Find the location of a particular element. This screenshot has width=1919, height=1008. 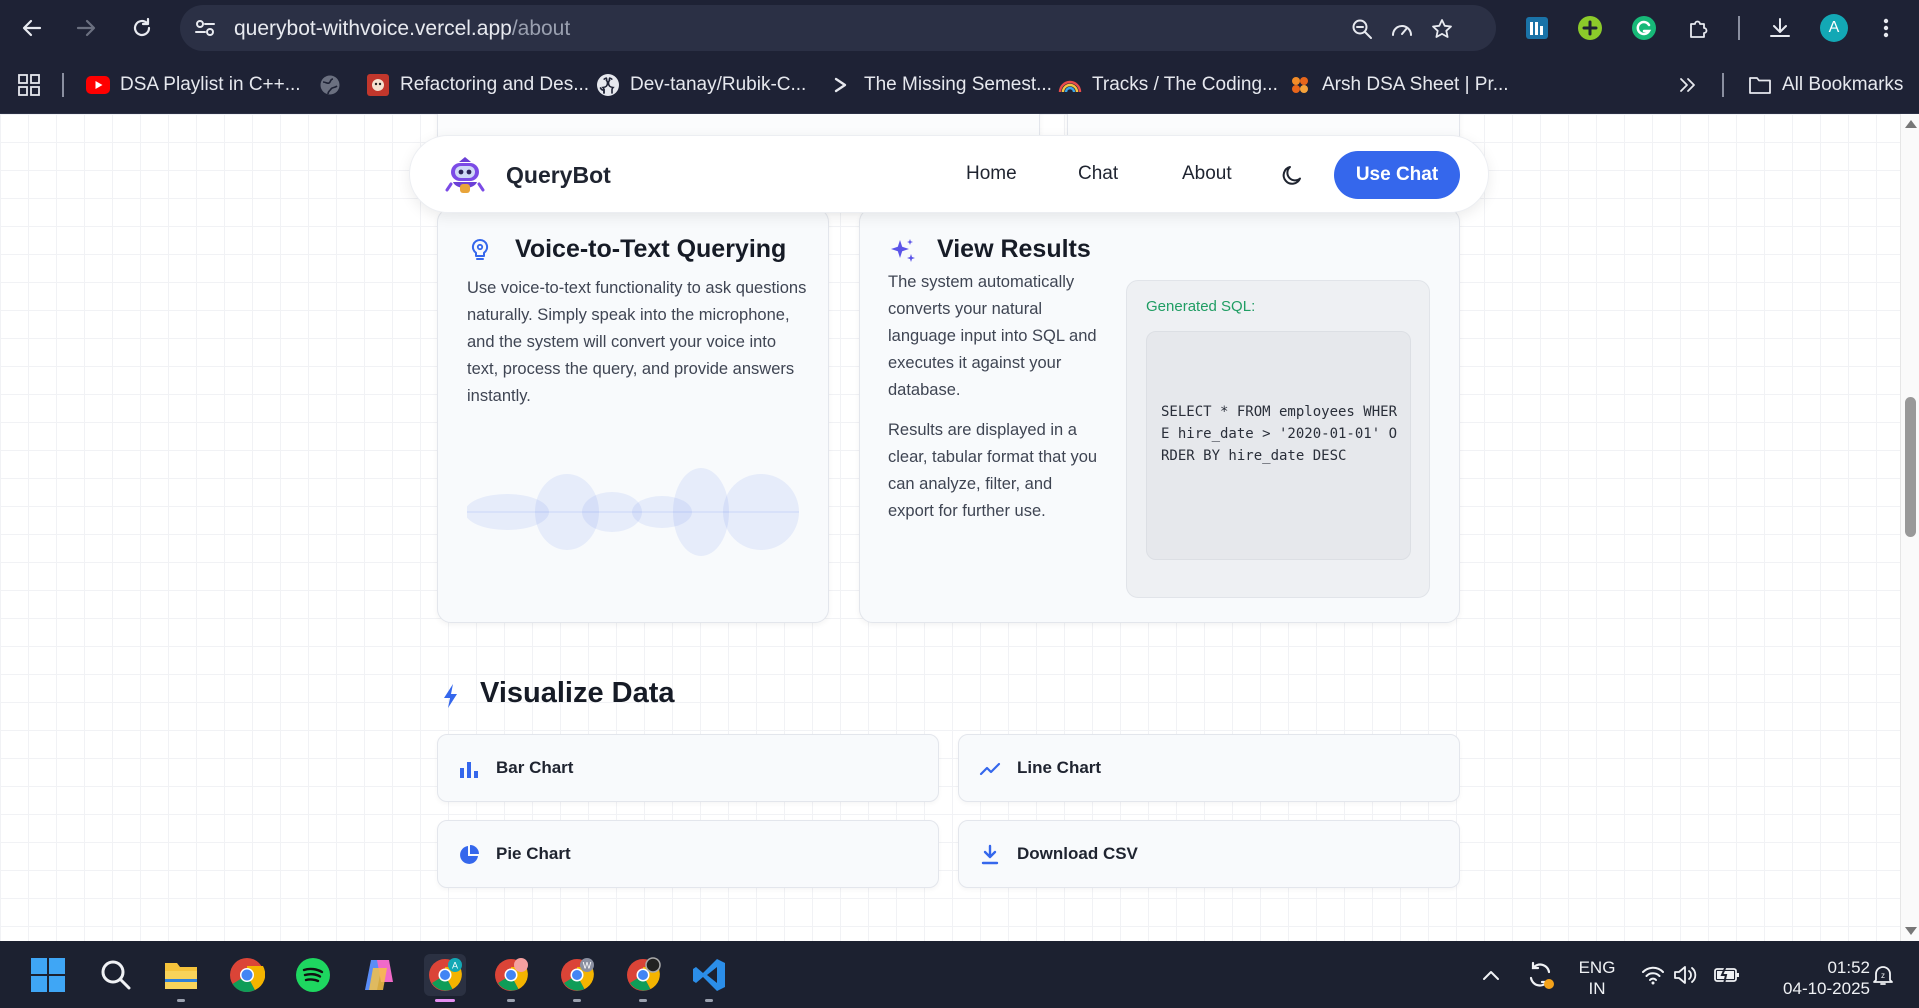

line-chart-label: Line Chart is located at coordinates (1059, 767).